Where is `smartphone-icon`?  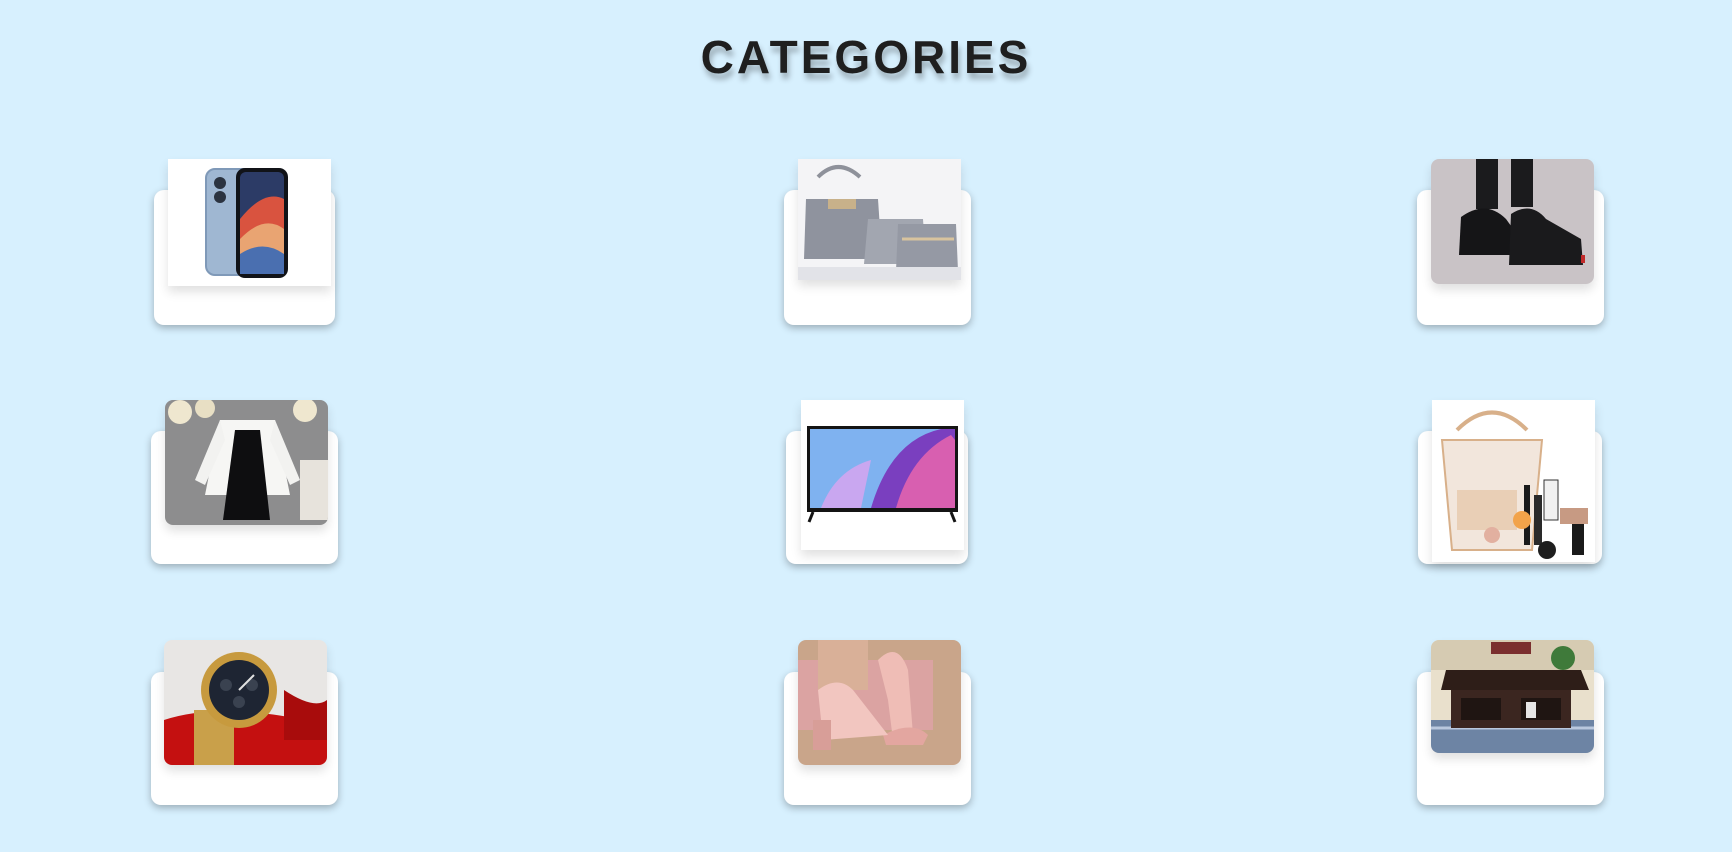 smartphone-icon is located at coordinates (249, 222).